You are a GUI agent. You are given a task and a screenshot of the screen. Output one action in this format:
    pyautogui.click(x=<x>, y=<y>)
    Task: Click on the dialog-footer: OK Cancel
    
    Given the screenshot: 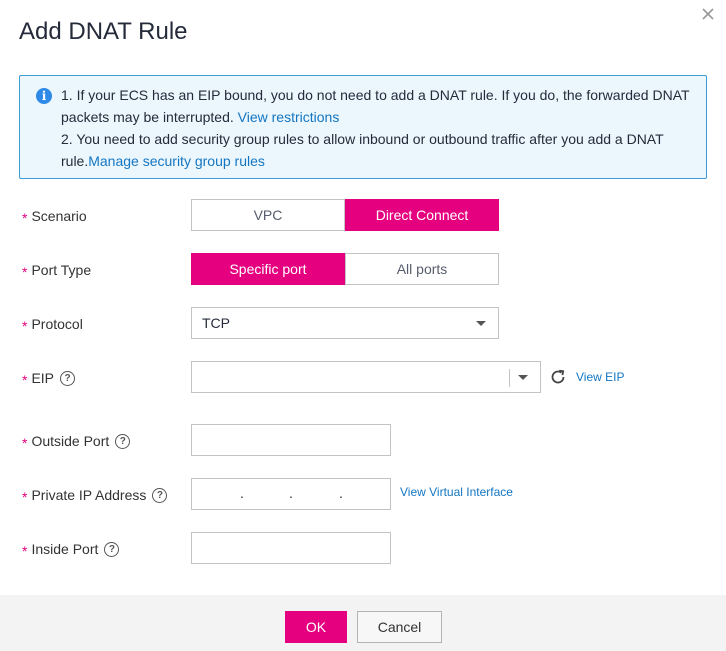 What is the action you would take?
    pyautogui.click(x=363, y=623)
    